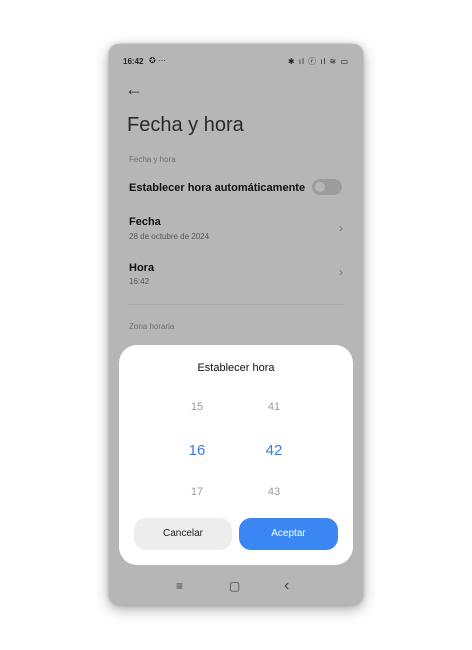 This screenshot has height=650, width=472. What do you see at coordinates (152, 159) in the screenshot?
I see `section-label-date-time: Fecha y hora` at bounding box center [152, 159].